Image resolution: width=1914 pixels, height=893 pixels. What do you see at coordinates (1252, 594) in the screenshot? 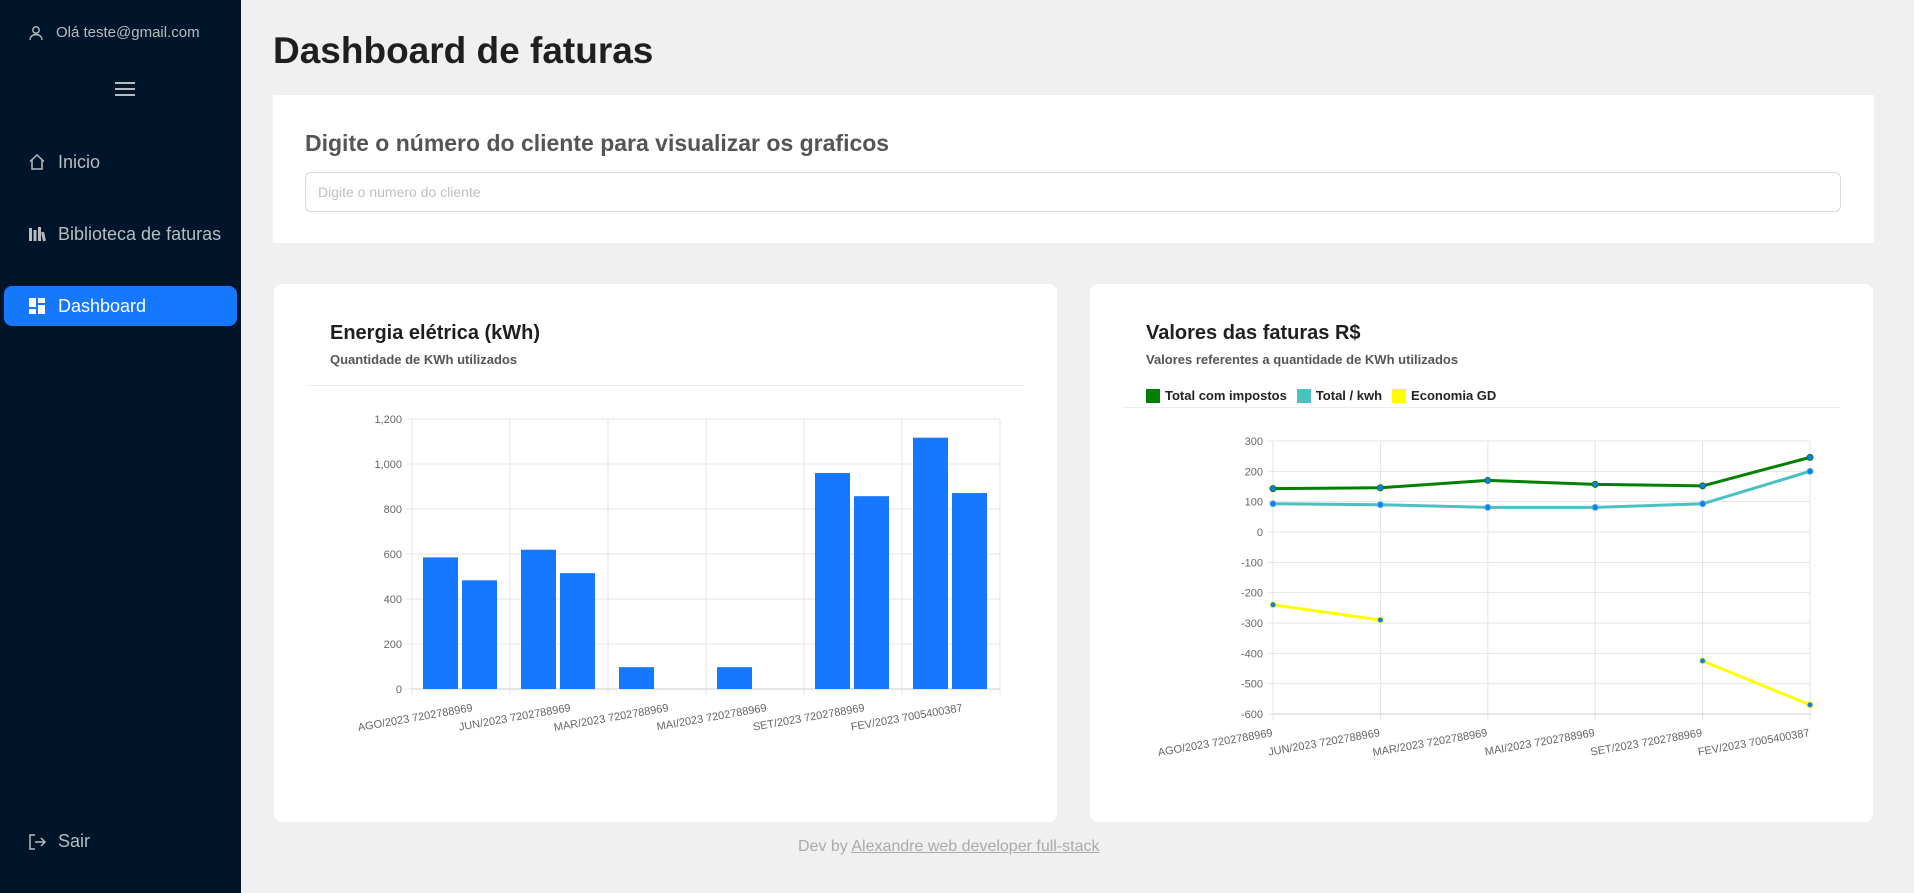
I see `y-tick-label: -200` at bounding box center [1252, 594].